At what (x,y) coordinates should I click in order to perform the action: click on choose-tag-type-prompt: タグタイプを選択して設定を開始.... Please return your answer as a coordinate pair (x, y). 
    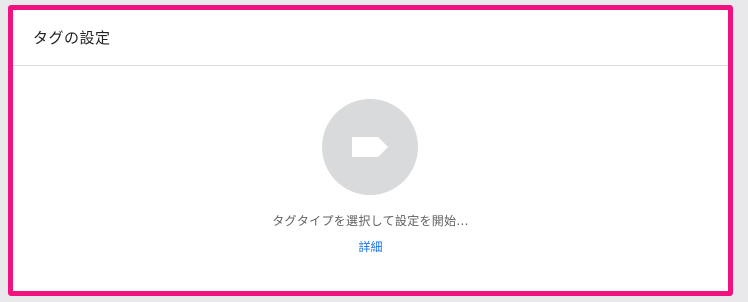
    Looking at the image, I should click on (370, 220).